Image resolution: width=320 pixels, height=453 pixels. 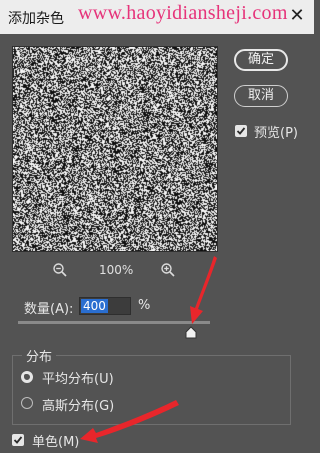 I want to click on zoom-in-icon, so click(x=168, y=272).